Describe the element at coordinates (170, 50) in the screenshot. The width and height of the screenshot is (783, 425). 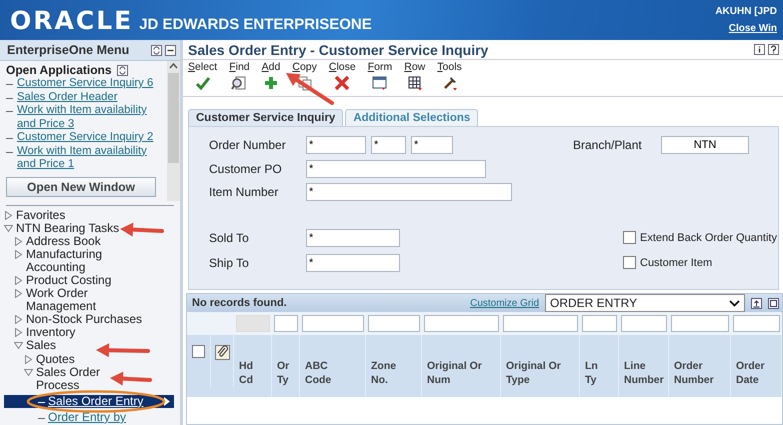
I see `collapse-icon` at that location.